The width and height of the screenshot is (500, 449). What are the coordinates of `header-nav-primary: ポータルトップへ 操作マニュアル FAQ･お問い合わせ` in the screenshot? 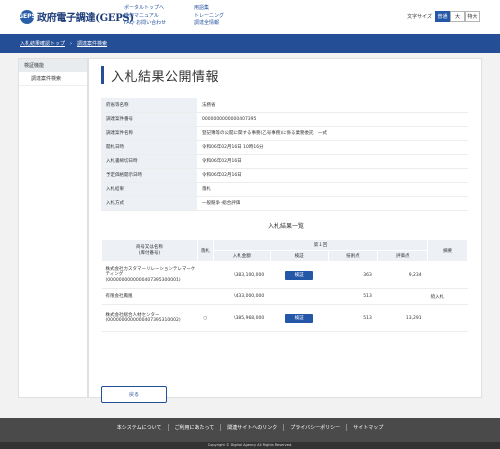 It's located at (145, 16).